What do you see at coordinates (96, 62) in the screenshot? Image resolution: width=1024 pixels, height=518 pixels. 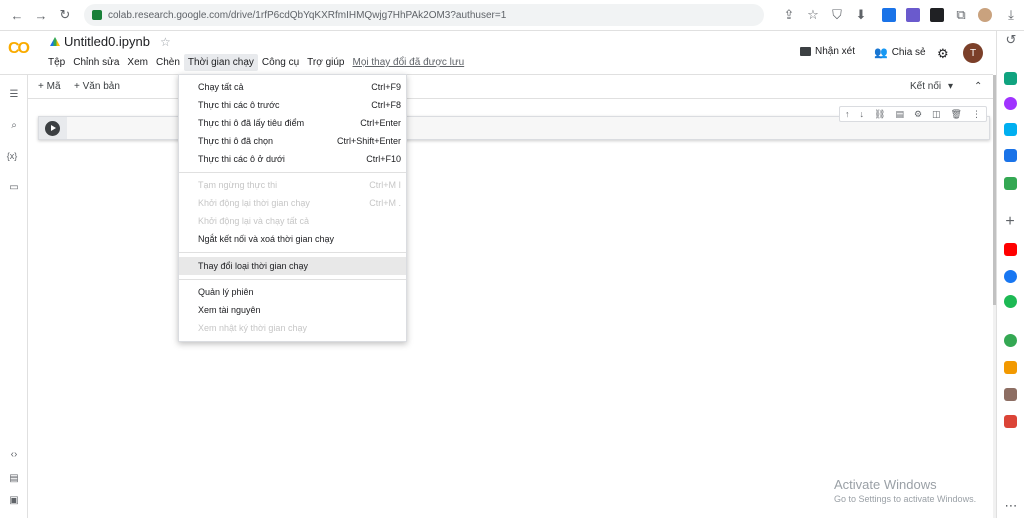 I see `menu-edit: Chỉnh sửa` at bounding box center [96, 62].